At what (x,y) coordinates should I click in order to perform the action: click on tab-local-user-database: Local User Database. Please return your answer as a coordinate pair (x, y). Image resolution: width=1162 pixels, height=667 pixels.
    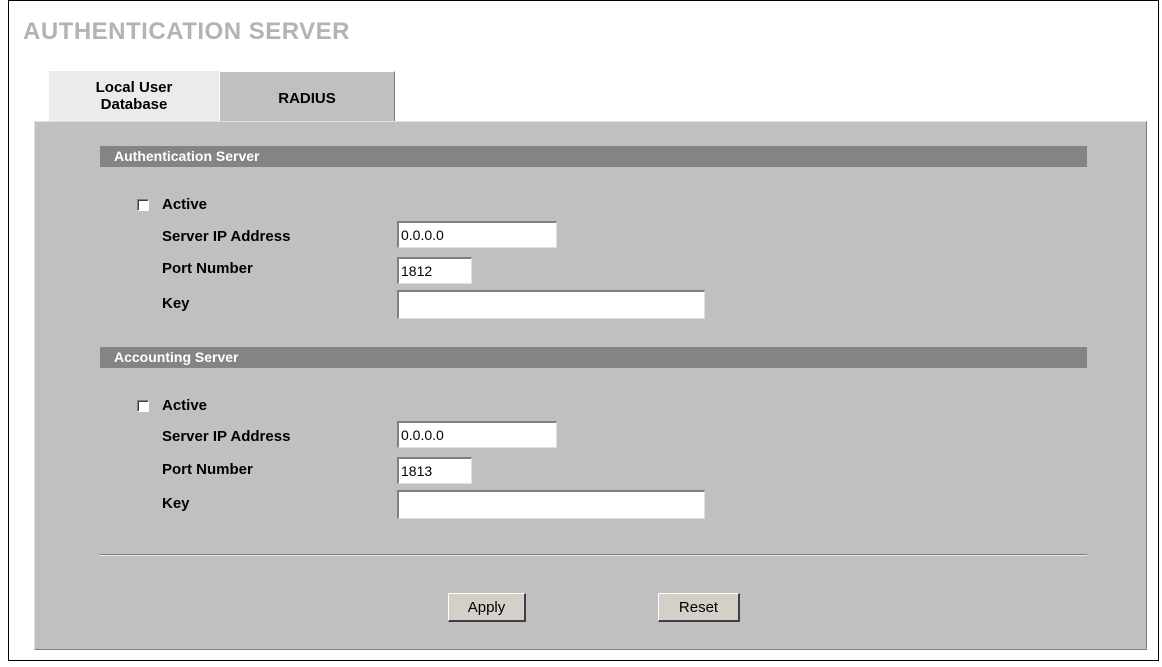
    Looking at the image, I should click on (134, 96).